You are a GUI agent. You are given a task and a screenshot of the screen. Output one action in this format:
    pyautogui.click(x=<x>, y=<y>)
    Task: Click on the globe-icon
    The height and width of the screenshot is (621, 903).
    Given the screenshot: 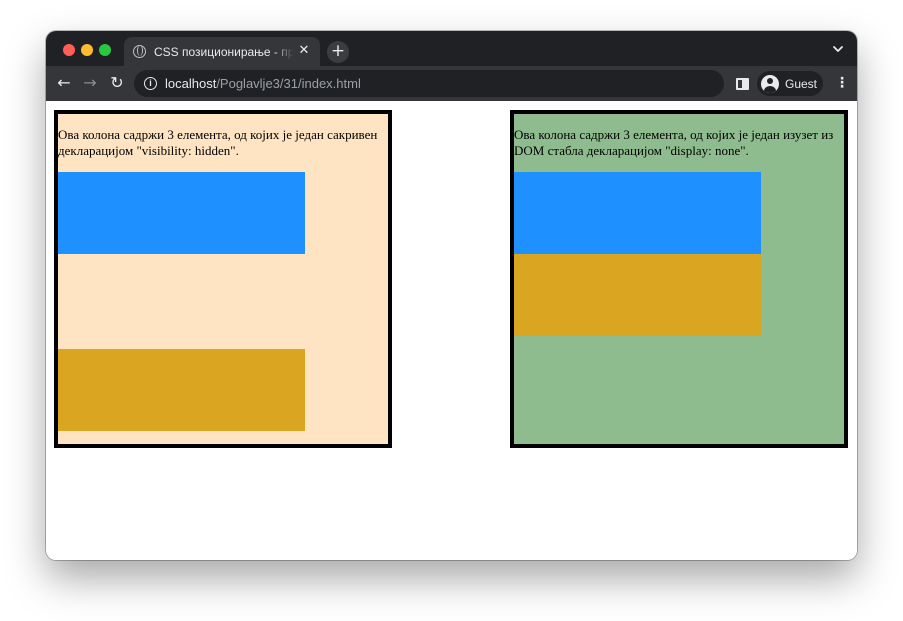 What is the action you would take?
    pyautogui.click(x=139, y=51)
    